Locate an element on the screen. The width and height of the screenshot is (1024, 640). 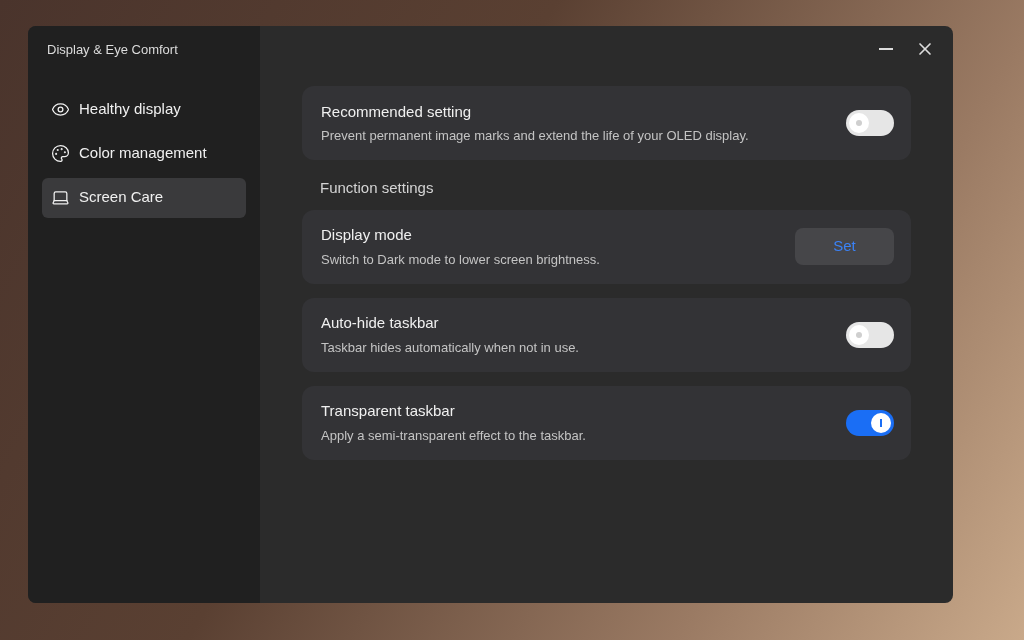
sidebar-item: Color management is located at coordinates (144, 153).